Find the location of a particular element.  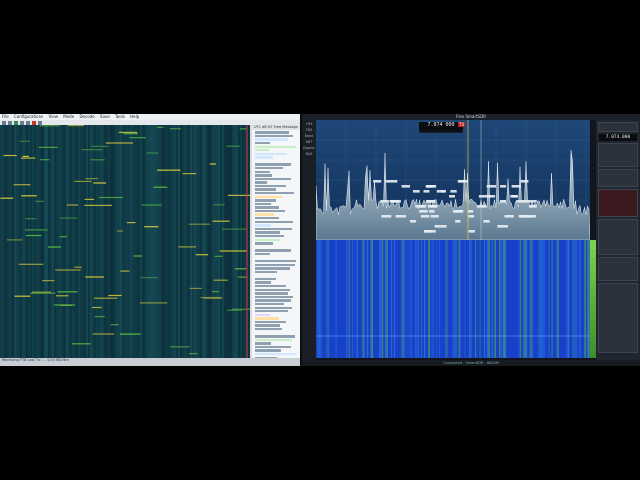

decoded-messages-list: UTC dB DT Freq Message is located at coordinates (276, 241).